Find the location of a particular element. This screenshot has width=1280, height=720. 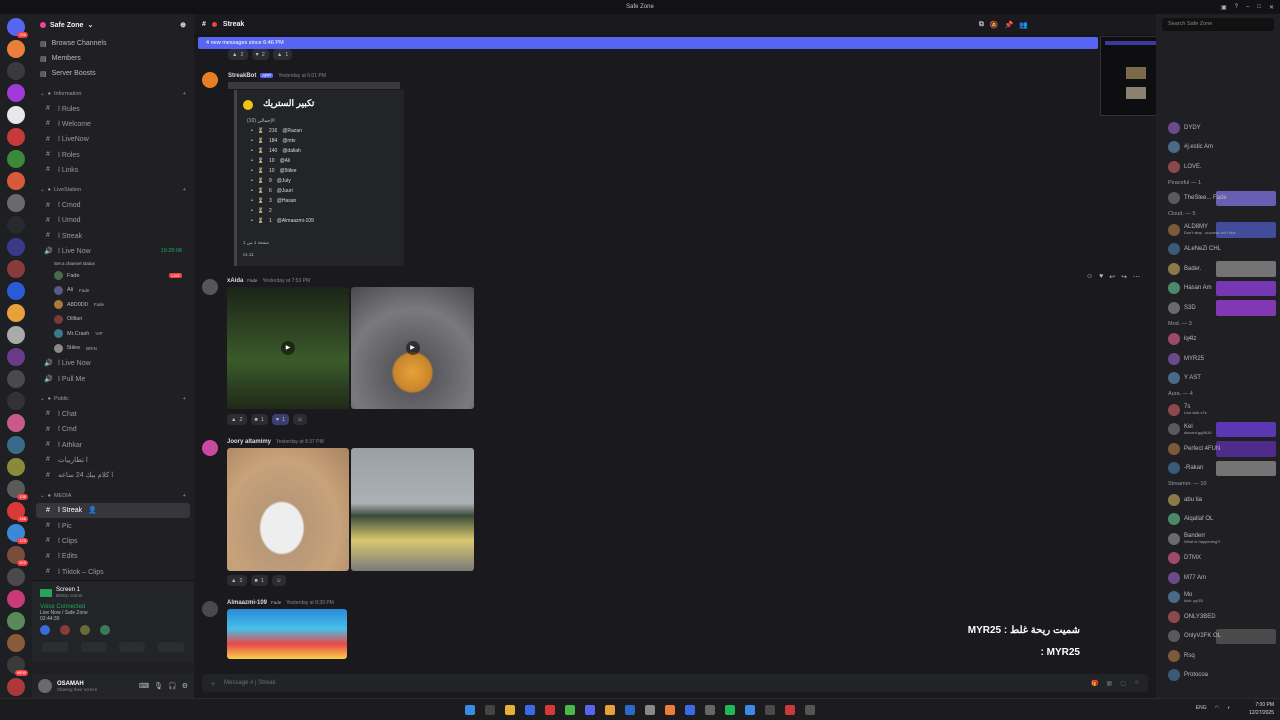

member-item: abu tia is located at coordinates (1218, 500).